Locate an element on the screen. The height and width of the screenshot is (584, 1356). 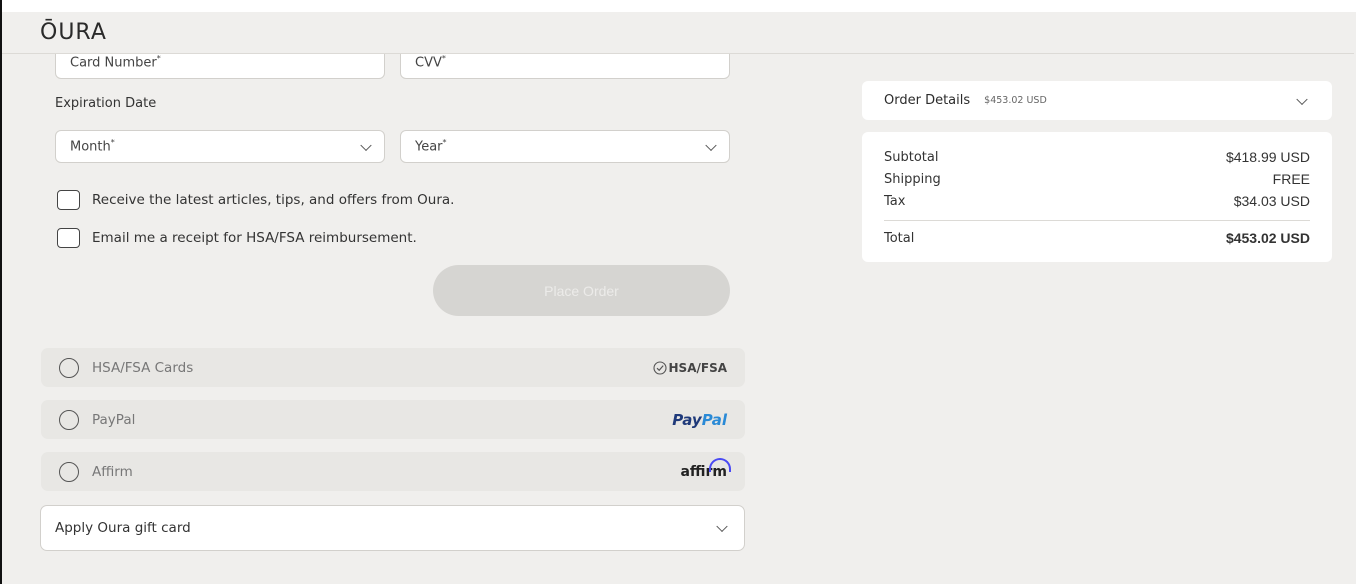
check-circle-icon is located at coordinates (659, 367).